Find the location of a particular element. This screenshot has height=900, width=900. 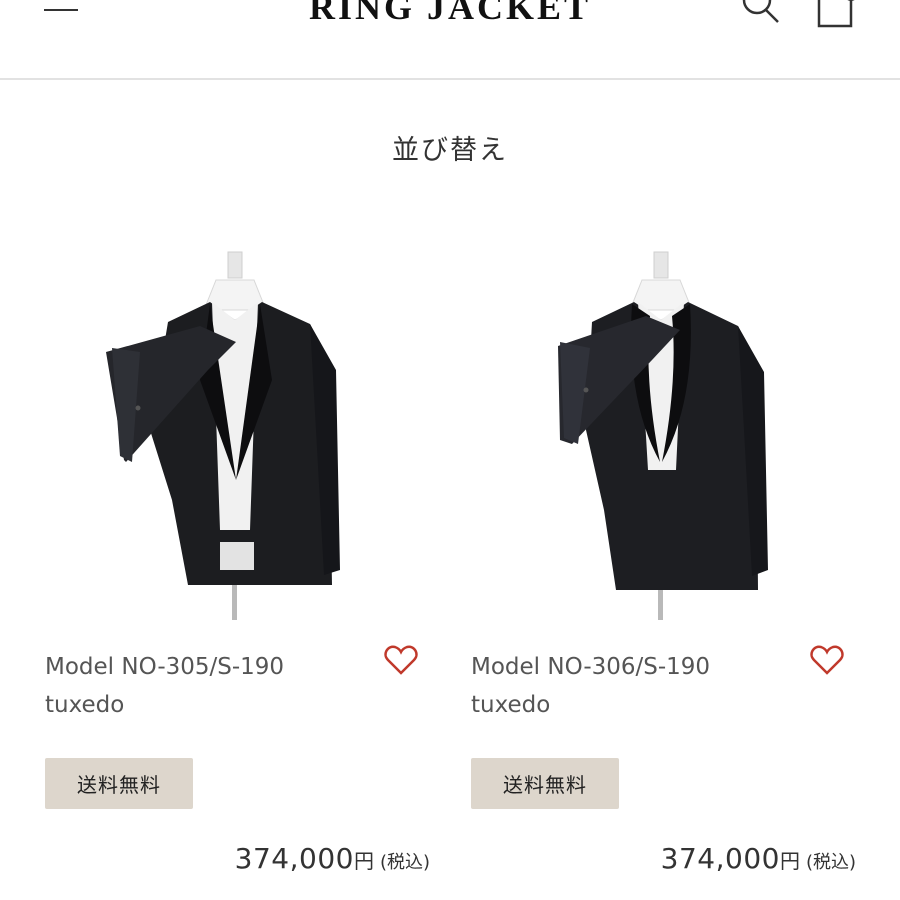

sort-button: 並び替え is located at coordinates (450, 147).